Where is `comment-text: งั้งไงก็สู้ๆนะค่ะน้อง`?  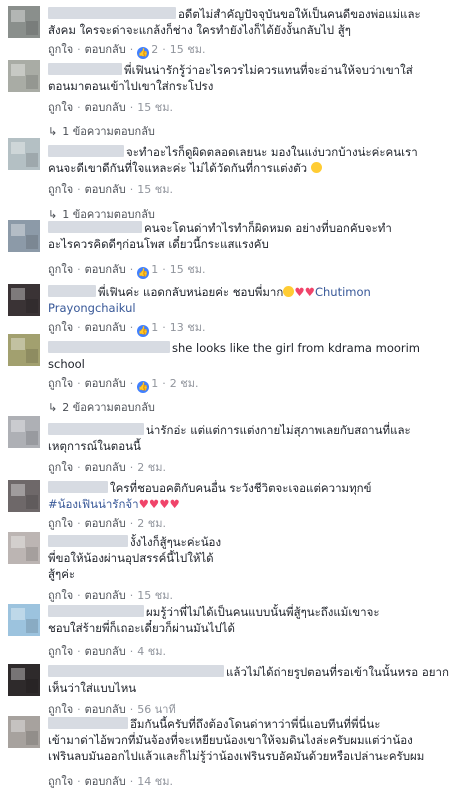 comment-text: งั้งไงก็สู้ๆนะค่ะน้อง is located at coordinates (176, 542).